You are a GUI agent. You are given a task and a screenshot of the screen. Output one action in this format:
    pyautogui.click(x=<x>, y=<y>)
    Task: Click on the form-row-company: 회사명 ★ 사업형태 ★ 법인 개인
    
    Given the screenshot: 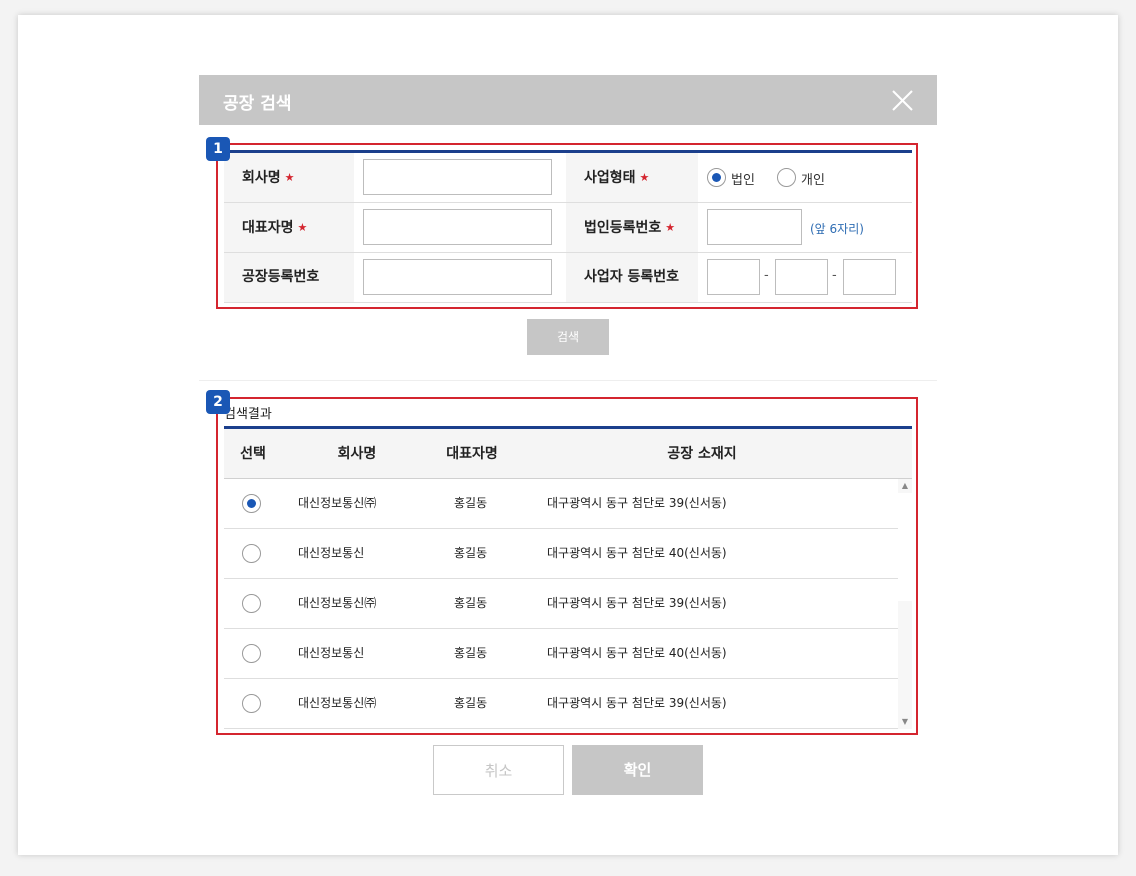 What is the action you would take?
    pyautogui.click(x=568, y=178)
    